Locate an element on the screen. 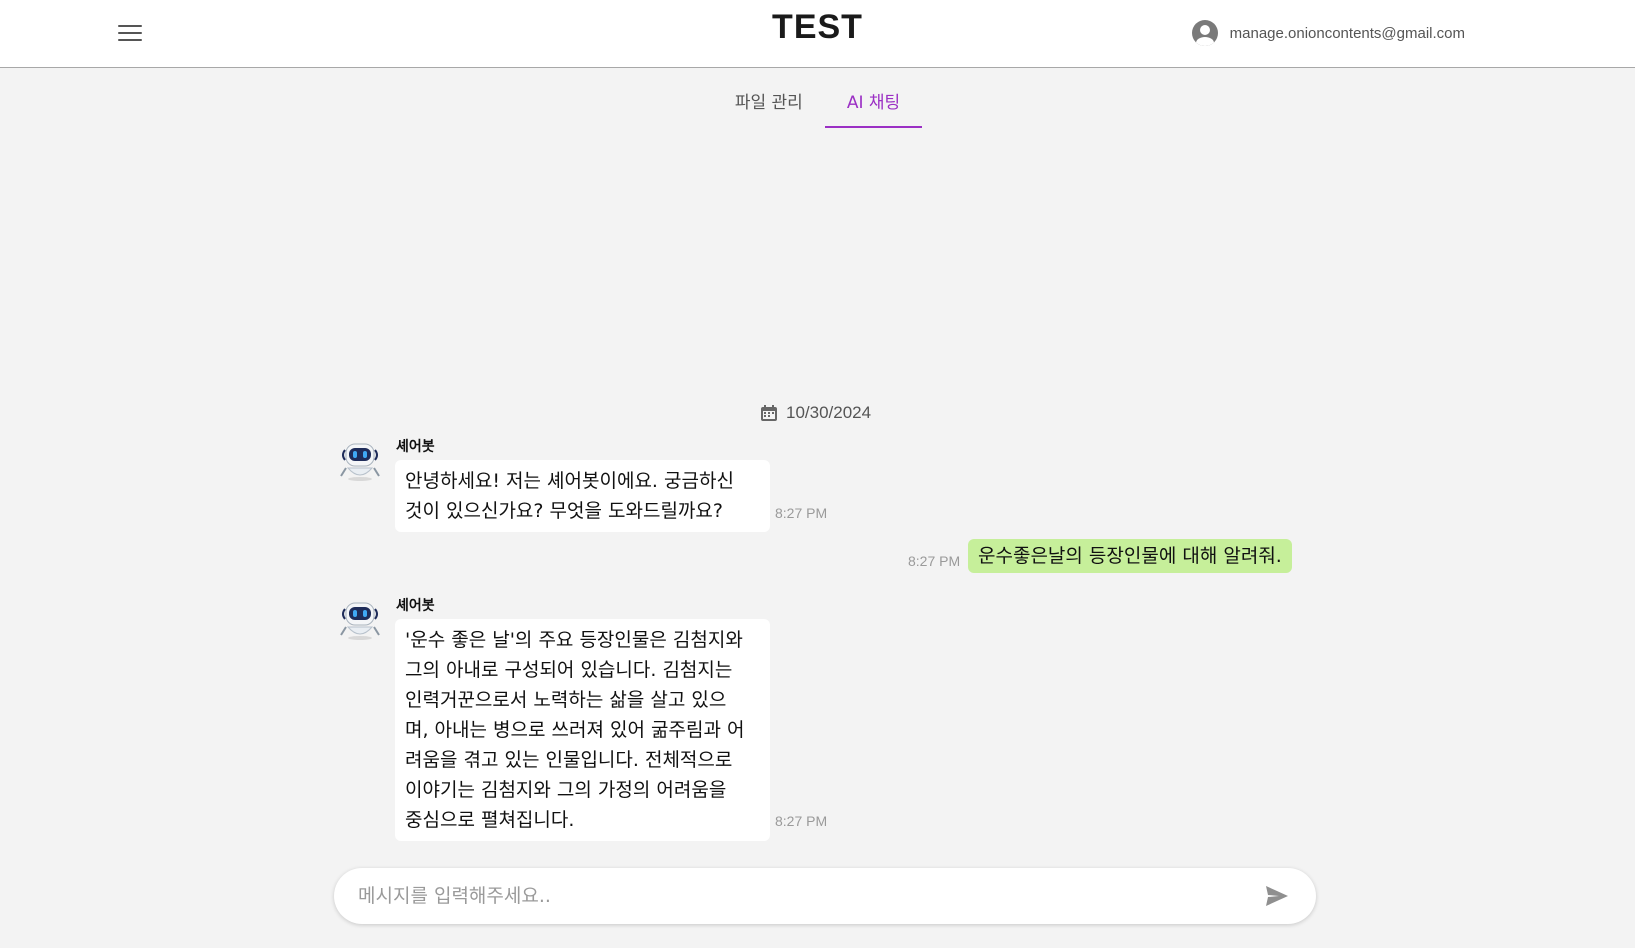  tab-ai-chat: AI 채팅 is located at coordinates (873, 104).